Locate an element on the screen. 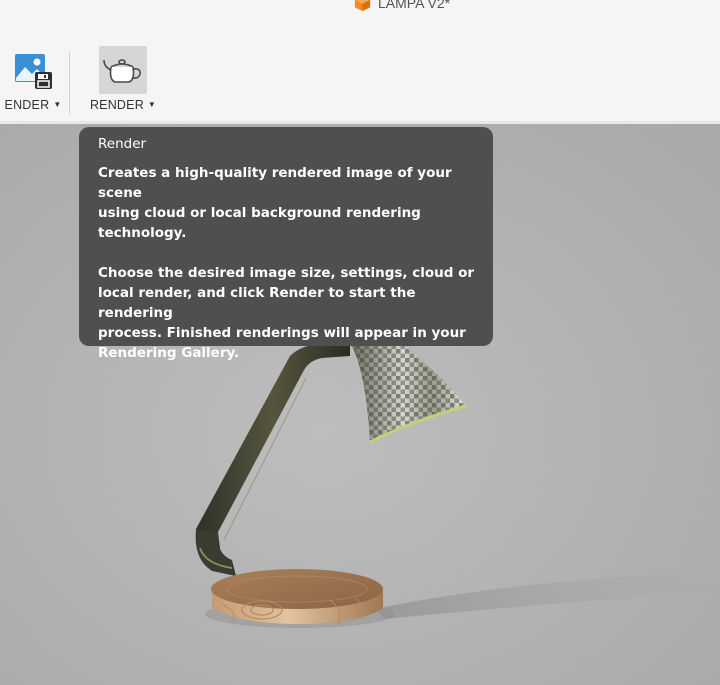 The image size is (720, 685). save-image-icon is located at coordinates (33, 71).